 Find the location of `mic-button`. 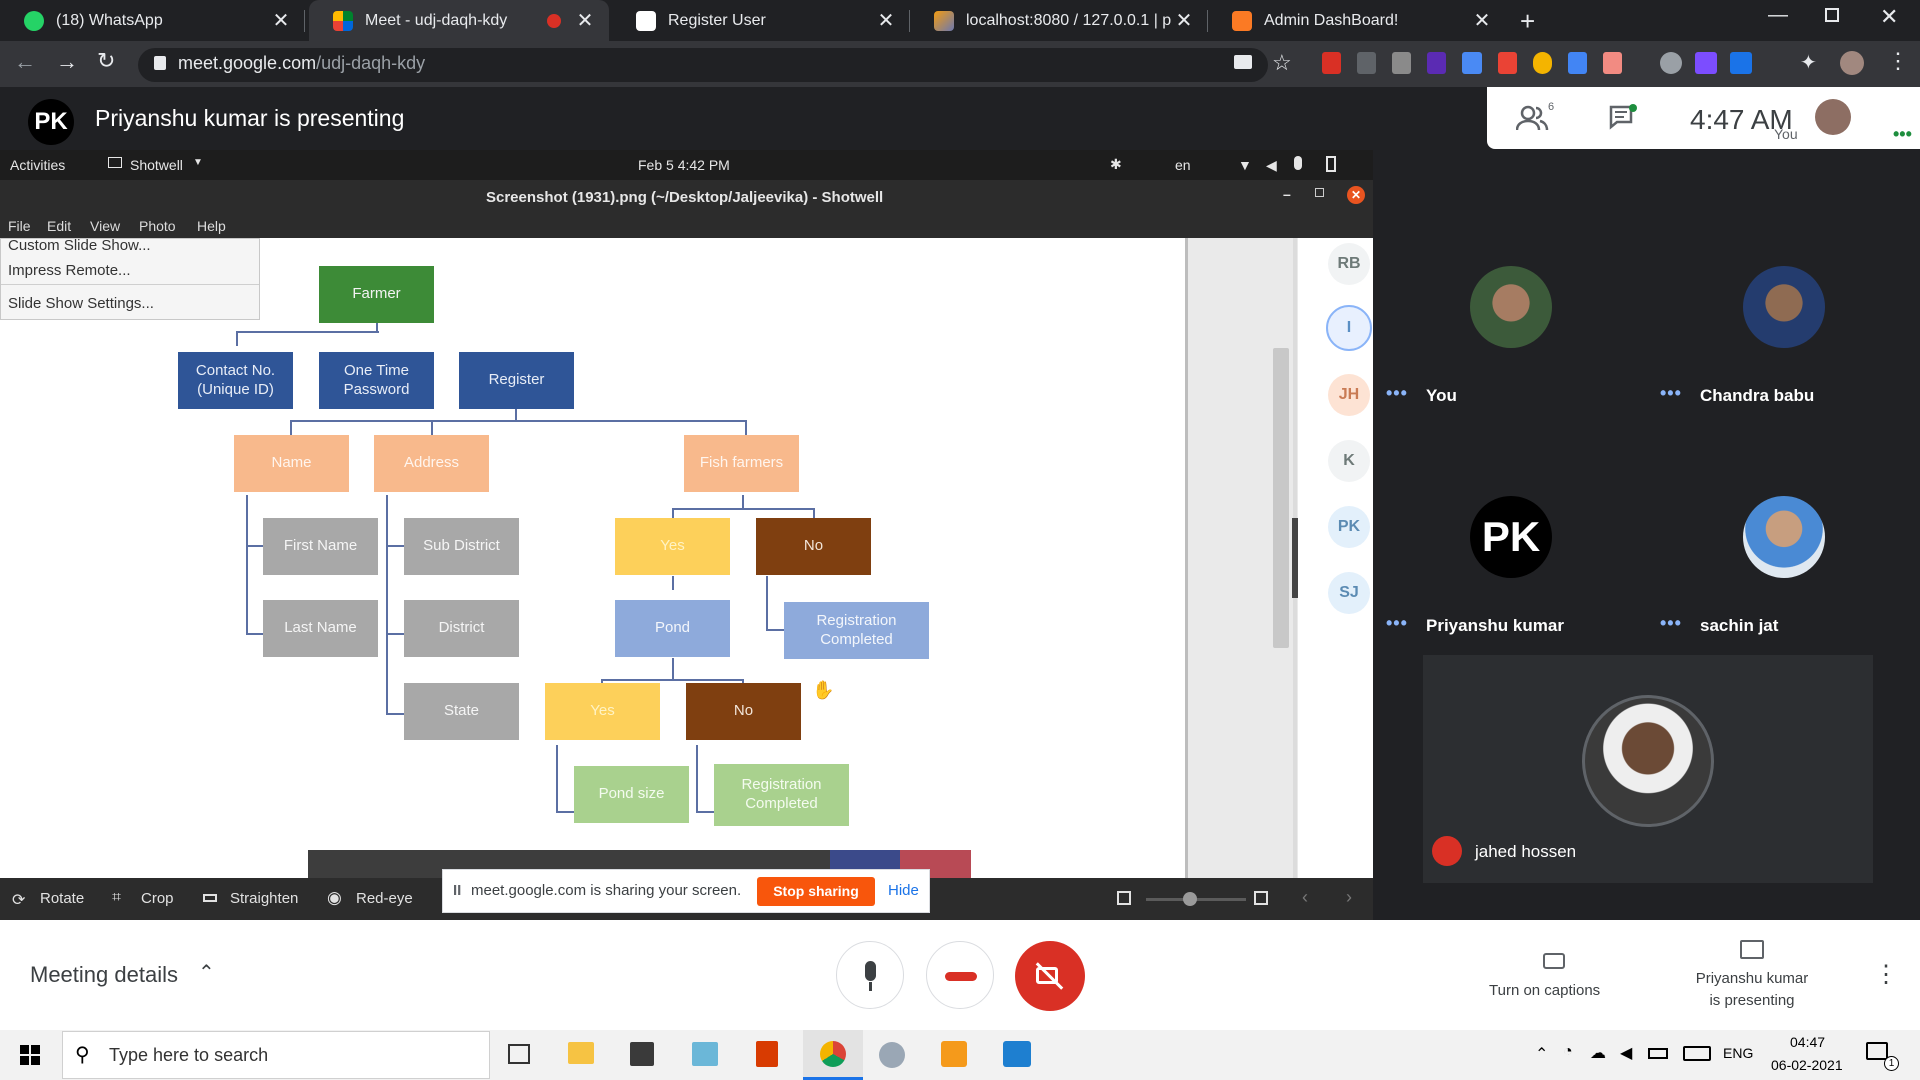

mic-button is located at coordinates (870, 975).